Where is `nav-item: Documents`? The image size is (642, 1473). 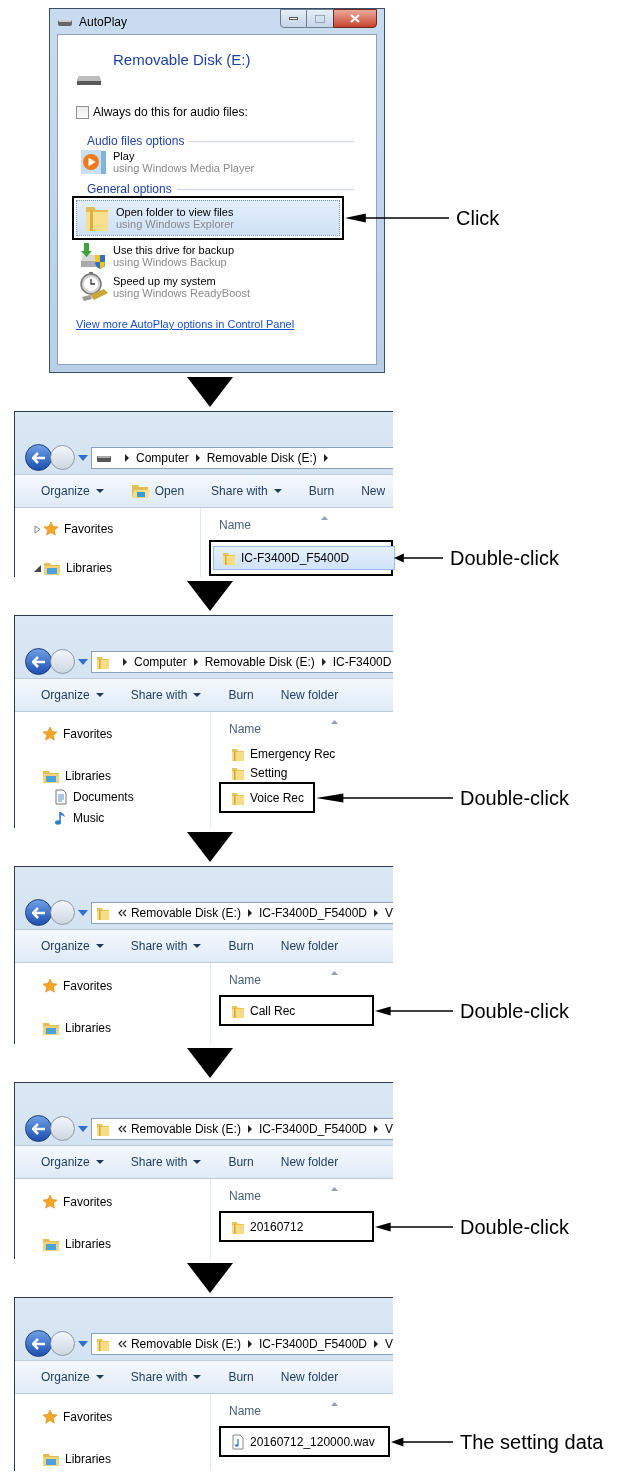 nav-item: Documents is located at coordinates (112, 797).